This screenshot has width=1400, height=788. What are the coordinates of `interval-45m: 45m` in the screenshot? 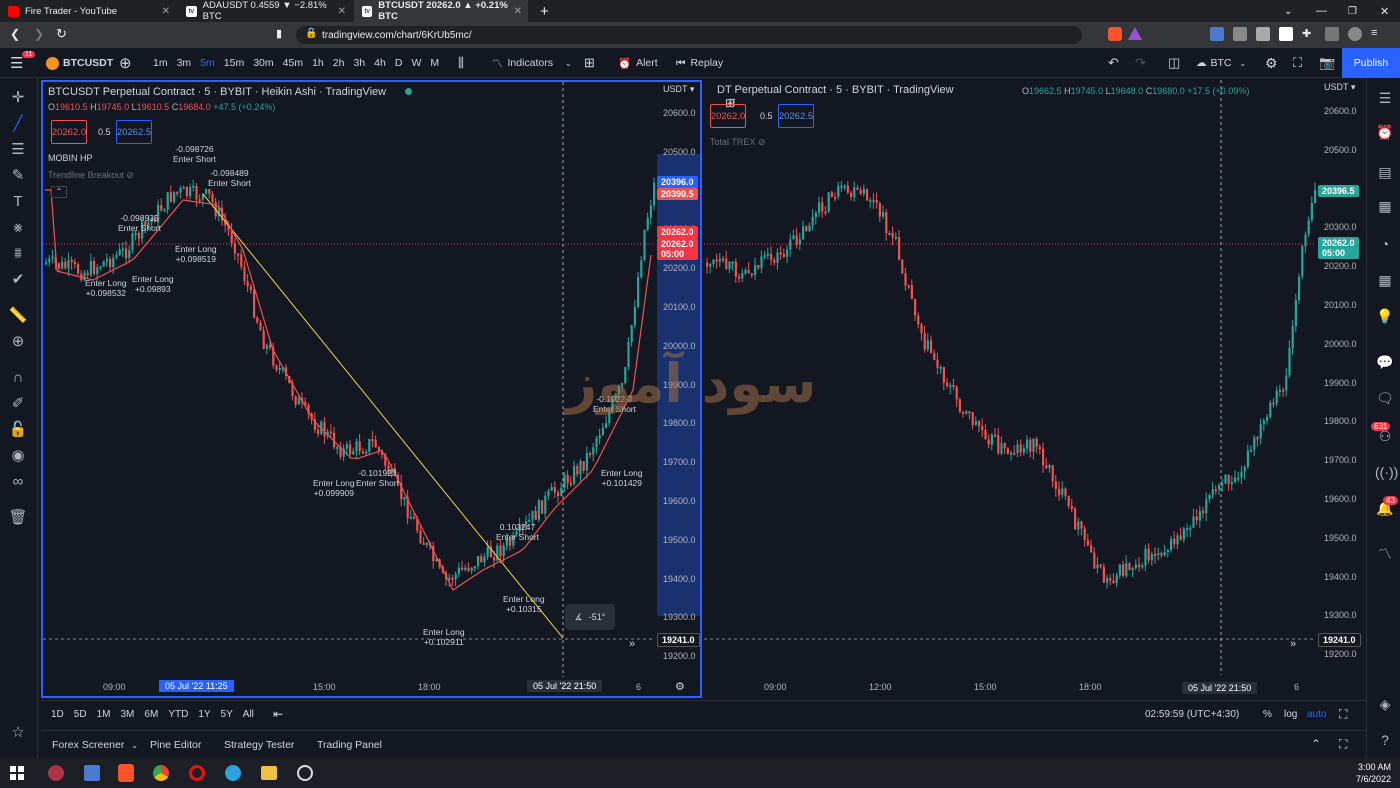 It's located at (293, 63).